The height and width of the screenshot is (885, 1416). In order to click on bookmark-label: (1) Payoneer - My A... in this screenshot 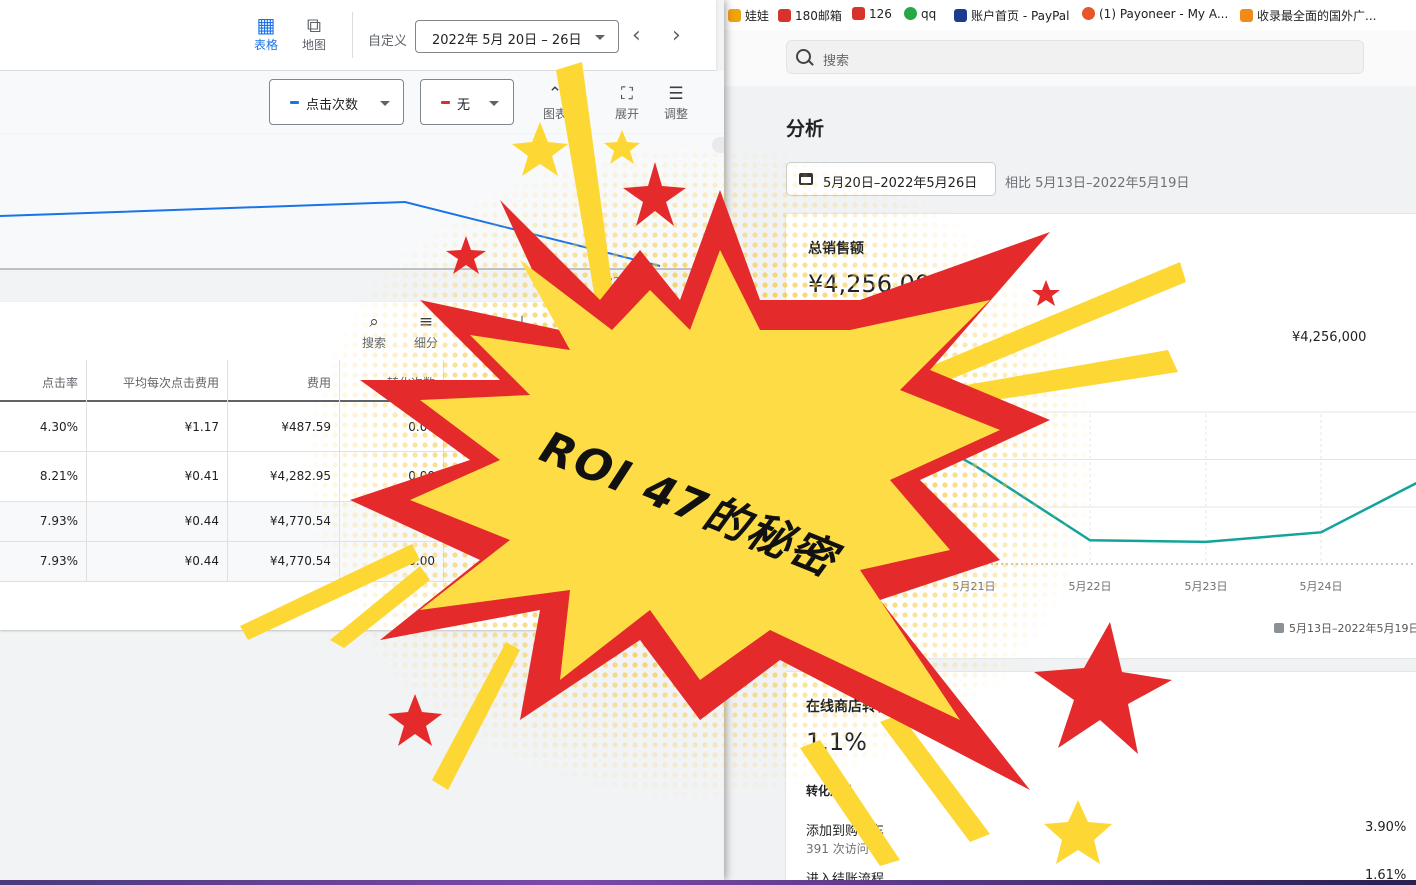, I will do `click(1164, 14)`.